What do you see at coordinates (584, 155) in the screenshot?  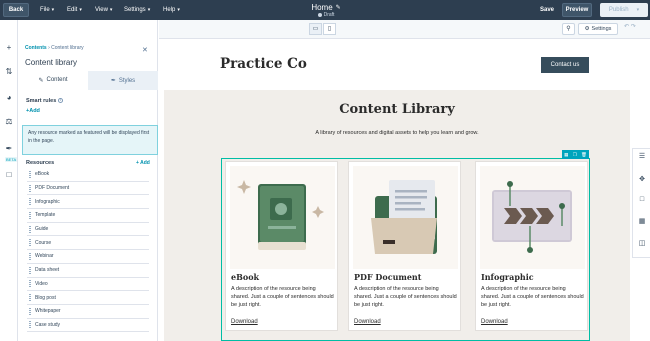 I see `delete-icon: 🗑` at bounding box center [584, 155].